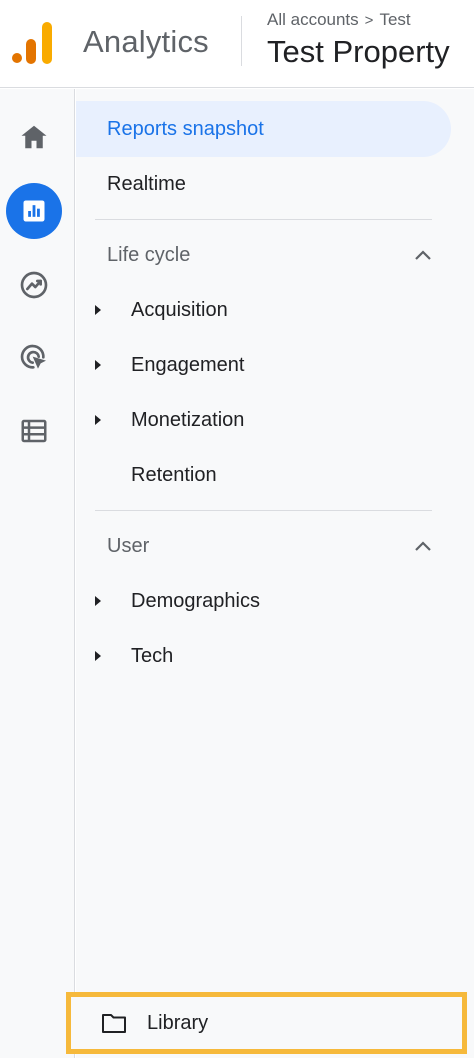 The height and width of the screenshot is (1058, 474). I want to click on breadcrumb: All accounts > Test, so click(339, 20).